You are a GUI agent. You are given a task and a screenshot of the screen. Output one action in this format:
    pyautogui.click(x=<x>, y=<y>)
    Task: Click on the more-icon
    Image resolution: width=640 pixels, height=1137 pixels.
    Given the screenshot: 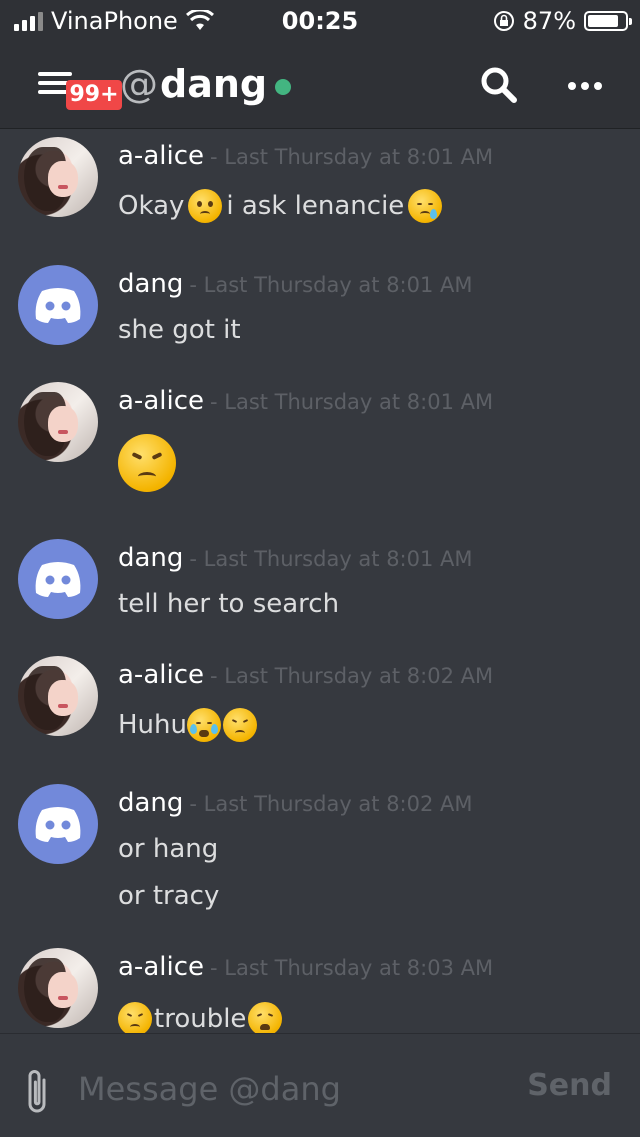 What is the action you would take?
    pyautogui.click(x=589, y=86)
    